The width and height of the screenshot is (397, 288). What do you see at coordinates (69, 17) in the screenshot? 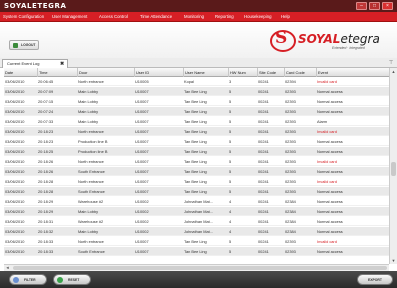
I see `menu-user-management: User Management` at bounding box center [69, 17].